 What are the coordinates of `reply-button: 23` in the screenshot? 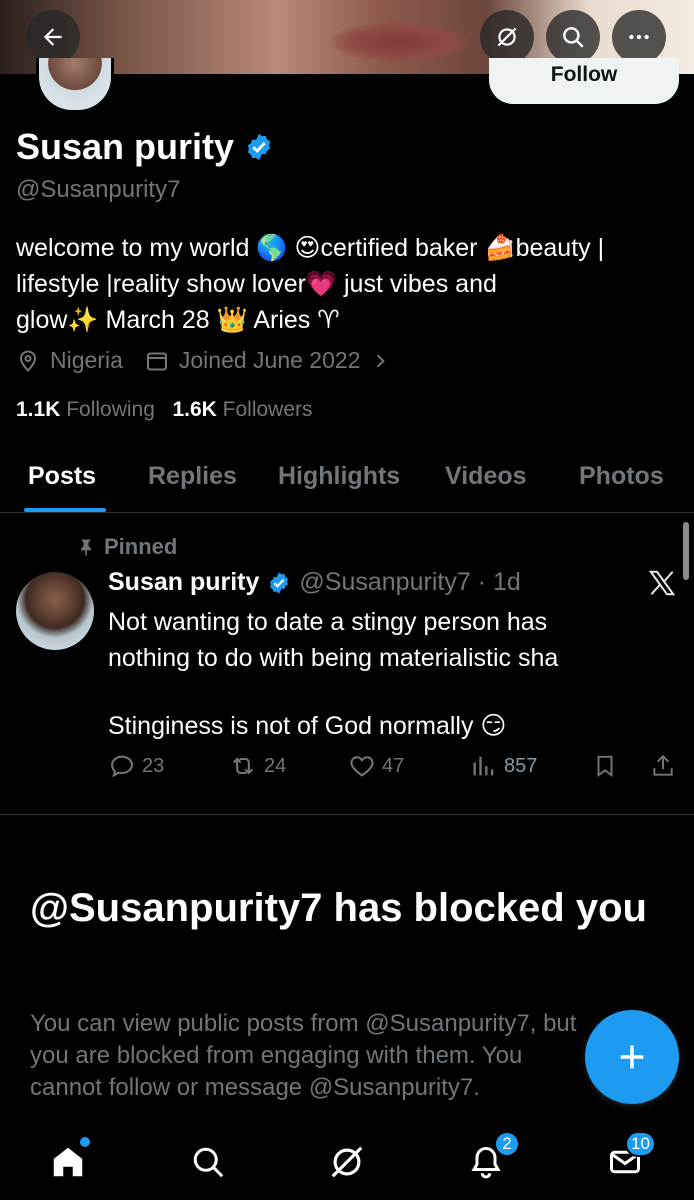 It's located at (136, 766).